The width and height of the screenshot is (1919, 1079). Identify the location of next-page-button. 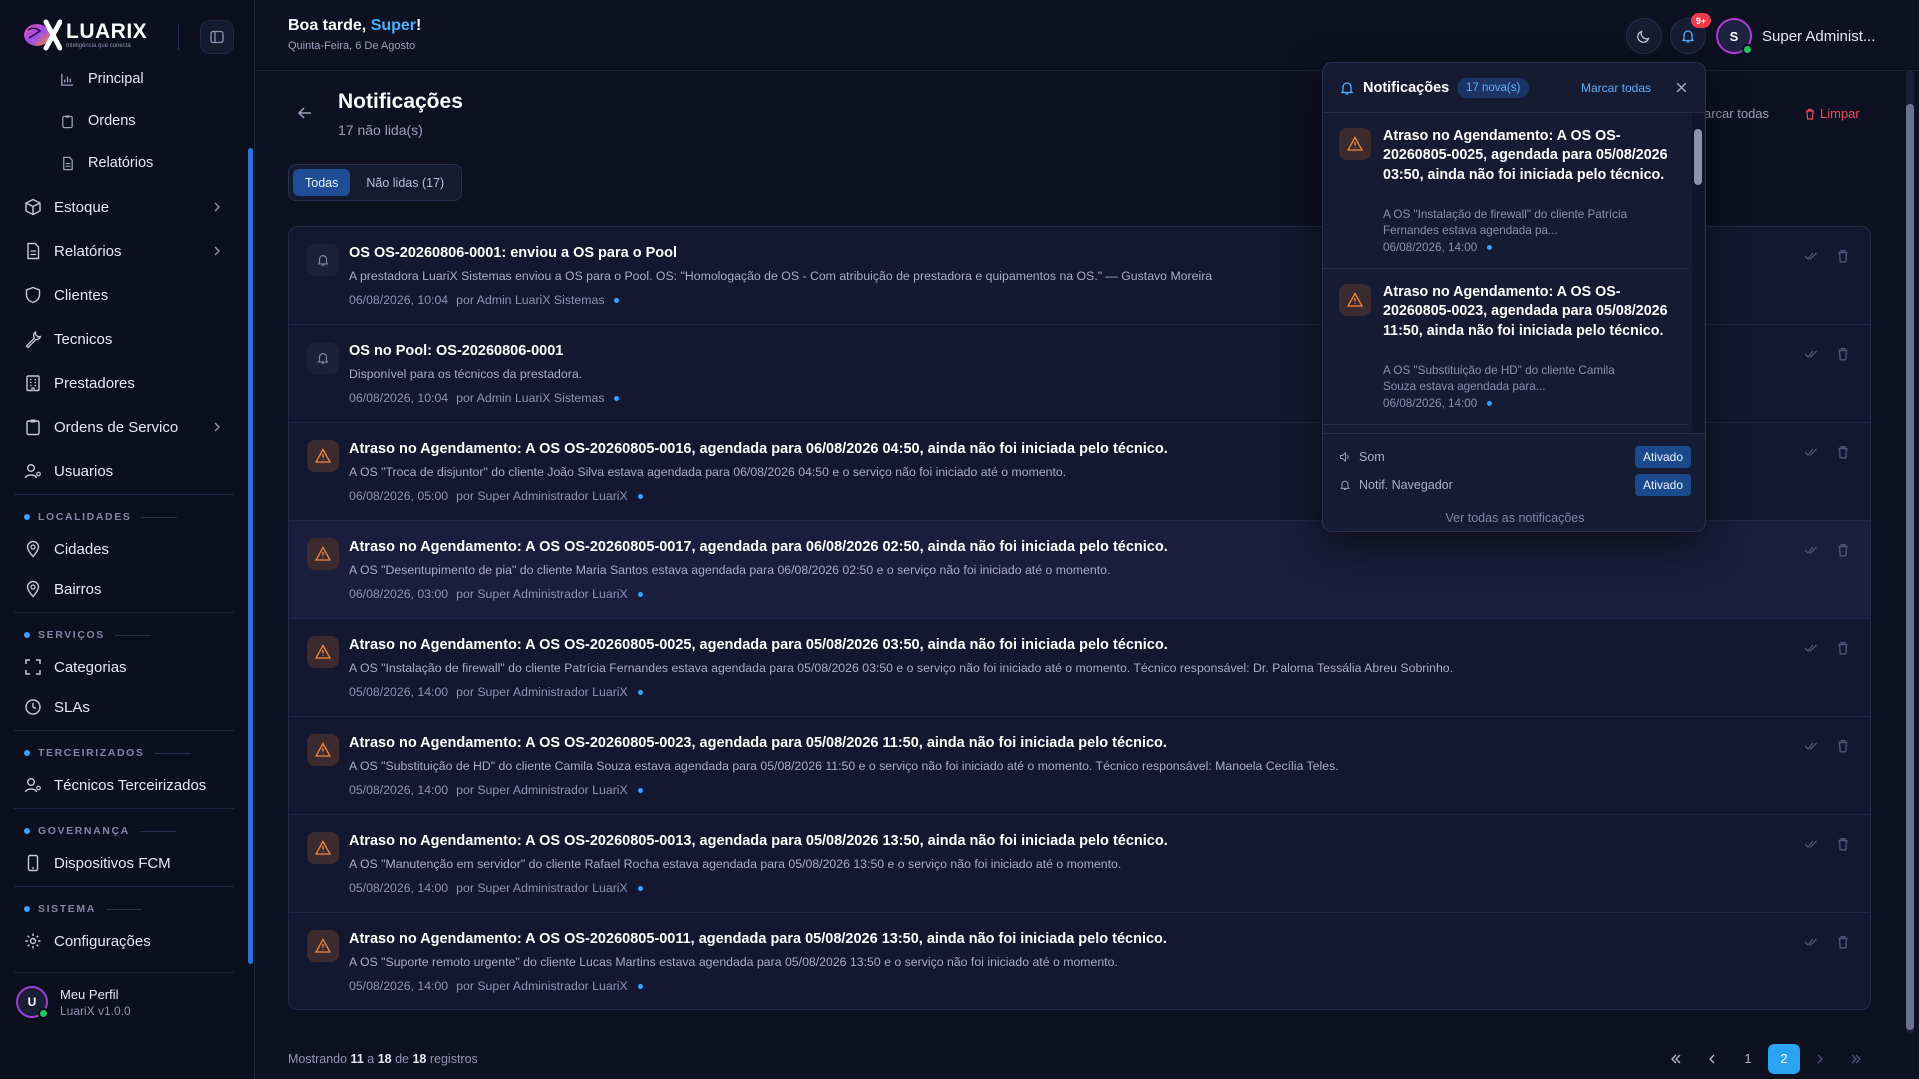
(1820, 1059).